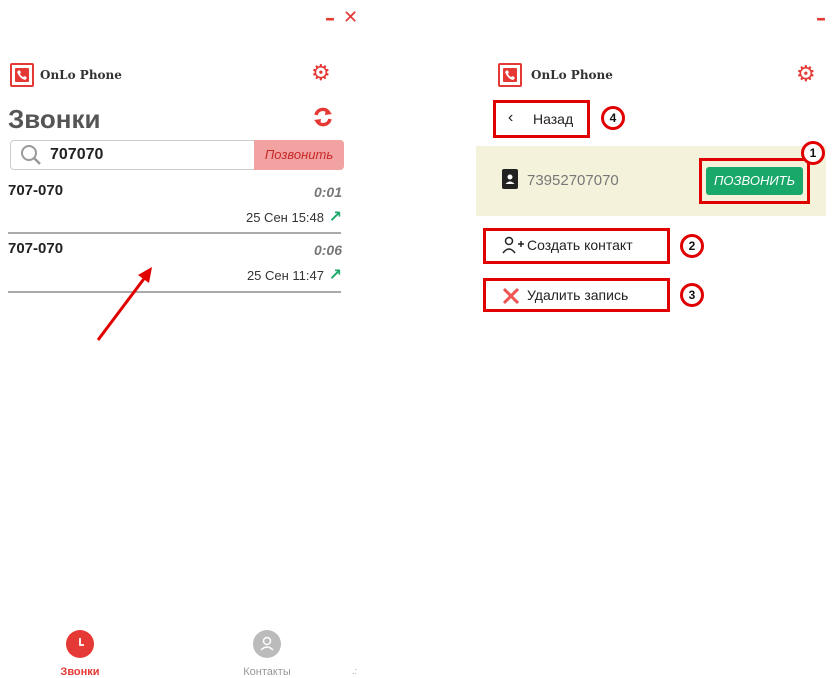 This screenshot has width=834, height=678. What do you see at coordinates (54, 119) in the screenshot?
I see `page-title: Звонки` at bounding box center [54, 119].